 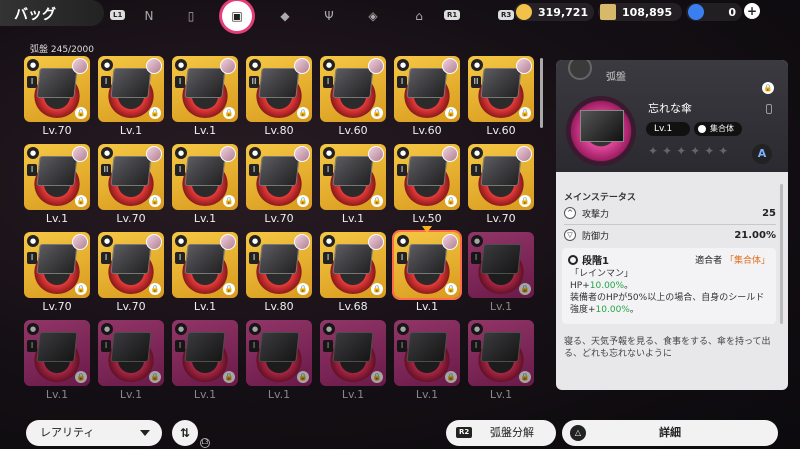 What do you see at coordinates (279, 274) in the screenshot?
I see `disc-card: ● I 🔒 Lv.80` at bounding box center [279, 274].